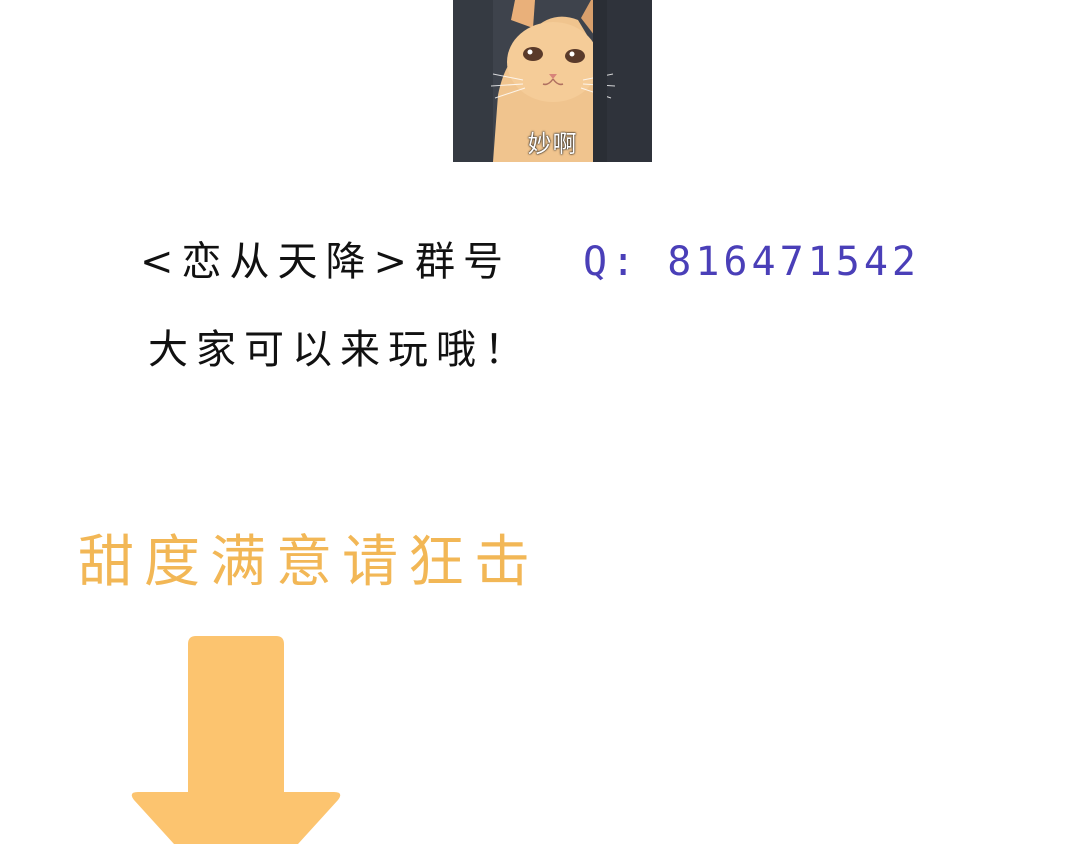 The height and width of the screenshot is (848, 1080). I want to click on meme-caption: 妙啊, so click(552, 144).